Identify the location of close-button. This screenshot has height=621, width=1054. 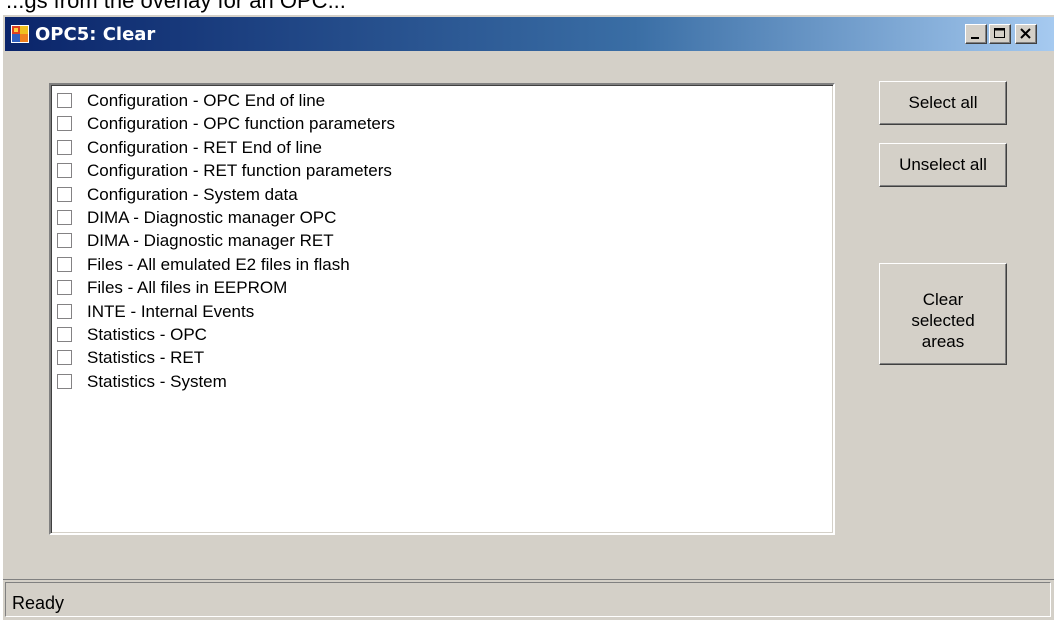
(1026, 34).